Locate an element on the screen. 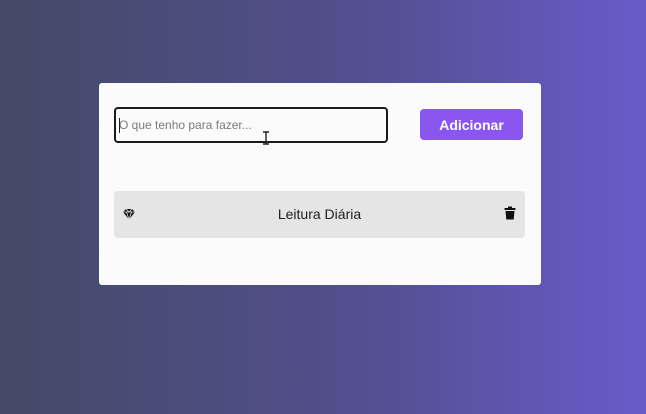  todo-input is located at coordinates (251, 125).